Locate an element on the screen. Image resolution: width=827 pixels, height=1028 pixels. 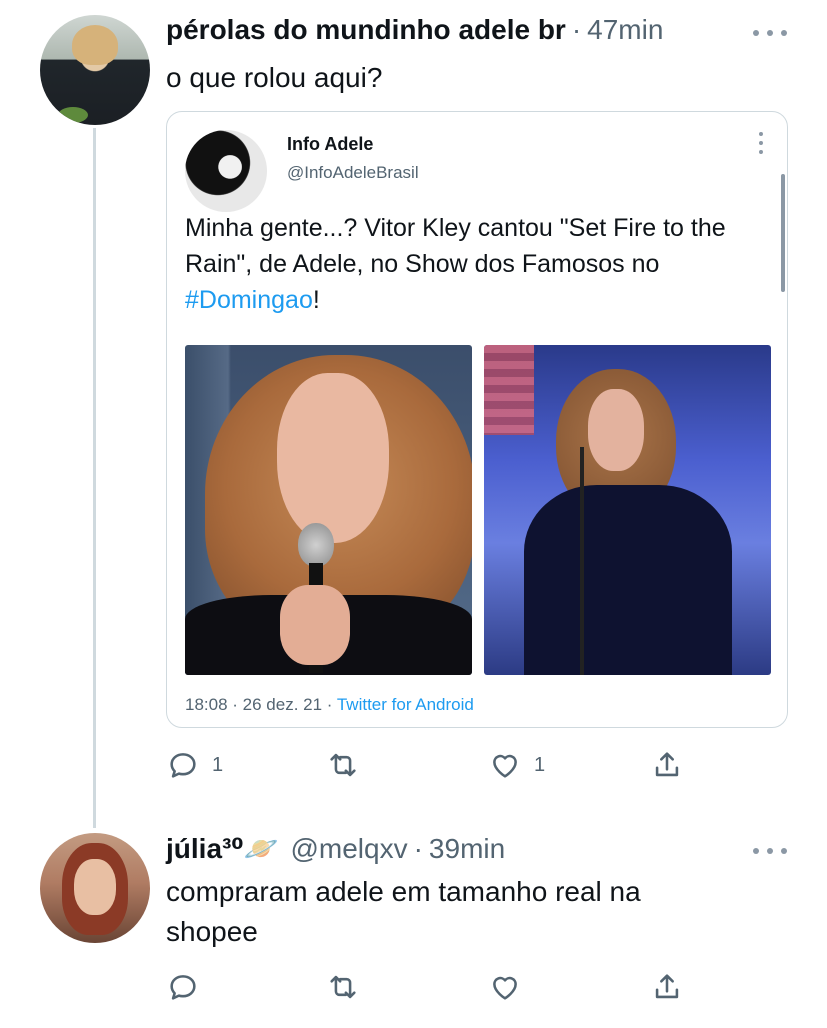
like-count: 1 is located at coordinates (540, 764).